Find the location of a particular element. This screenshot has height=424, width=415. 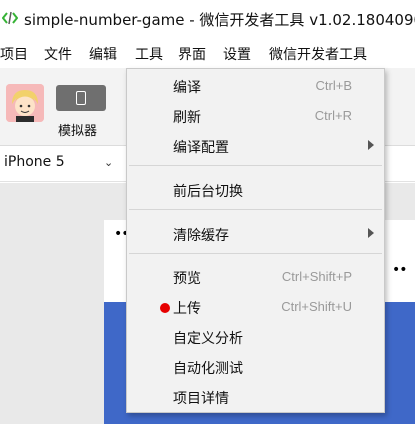

menu-edit: 编辑 is located at coordinates (103, 54).